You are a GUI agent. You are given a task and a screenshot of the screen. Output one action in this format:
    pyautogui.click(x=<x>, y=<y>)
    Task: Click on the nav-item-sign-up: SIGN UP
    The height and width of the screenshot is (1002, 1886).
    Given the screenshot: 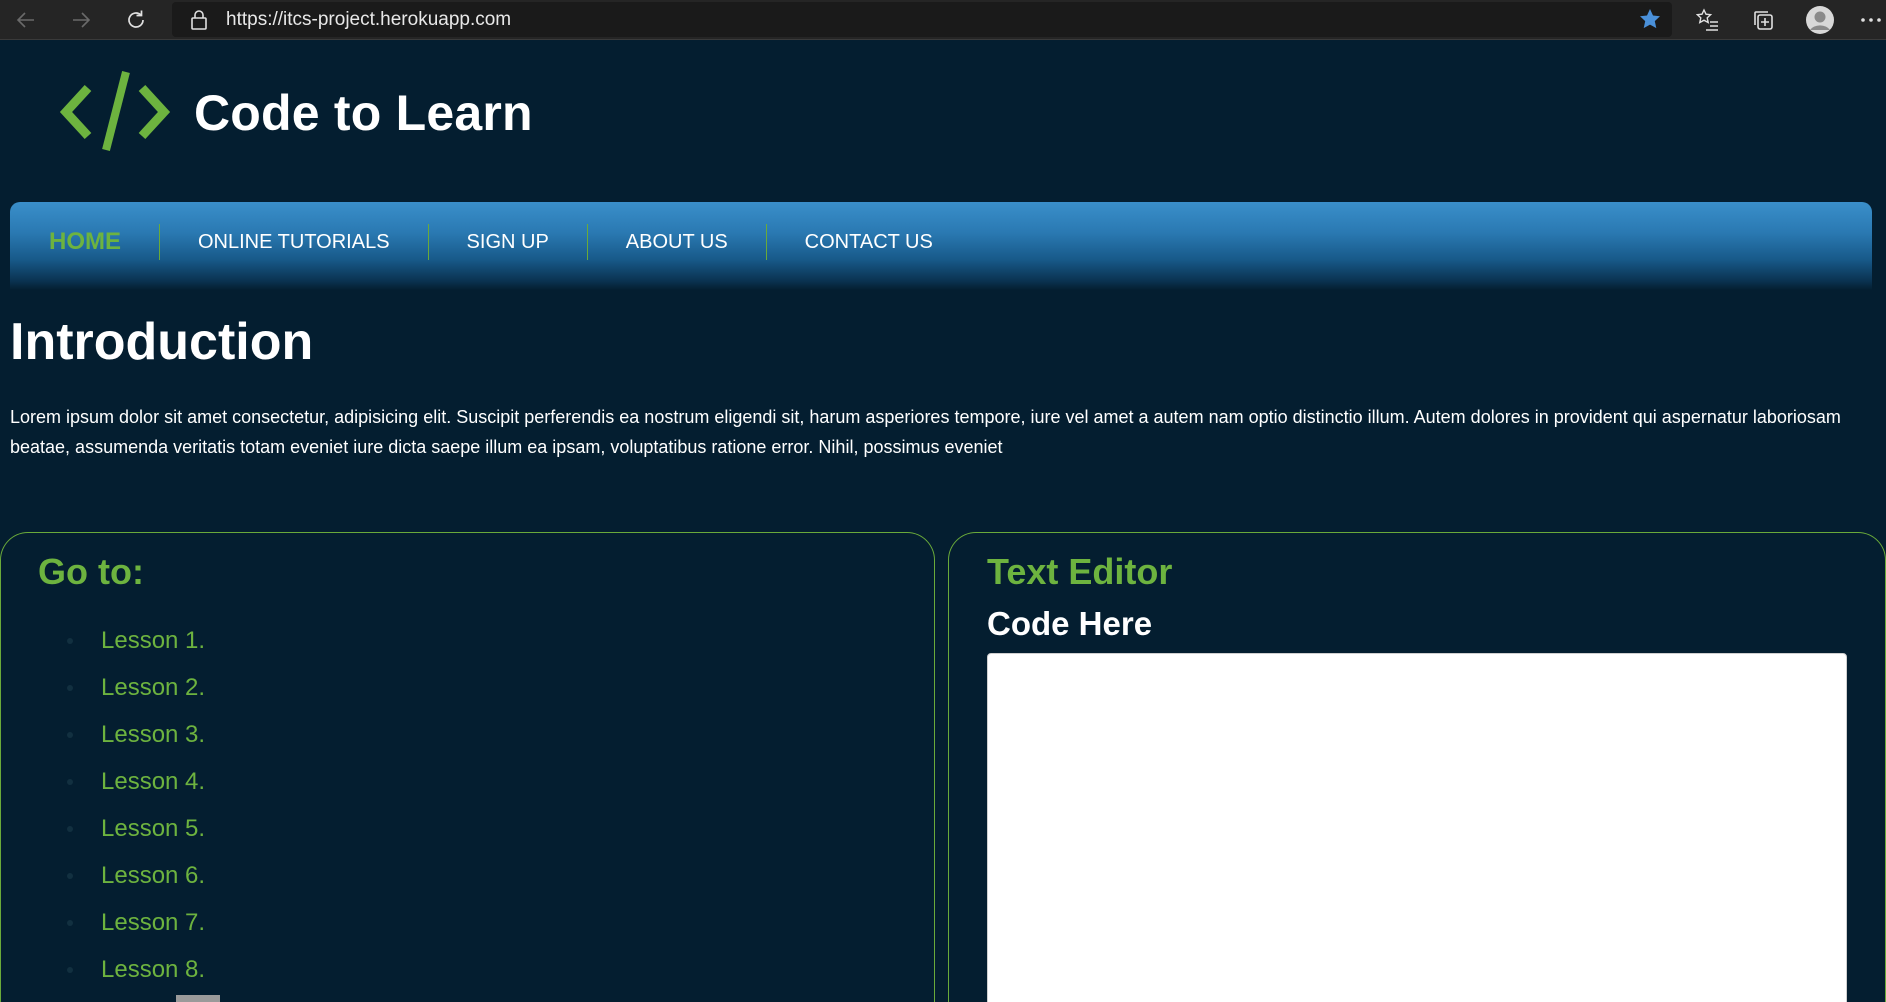 What is the action you would take?
    pyautogui.click(x=507, y=242)
    